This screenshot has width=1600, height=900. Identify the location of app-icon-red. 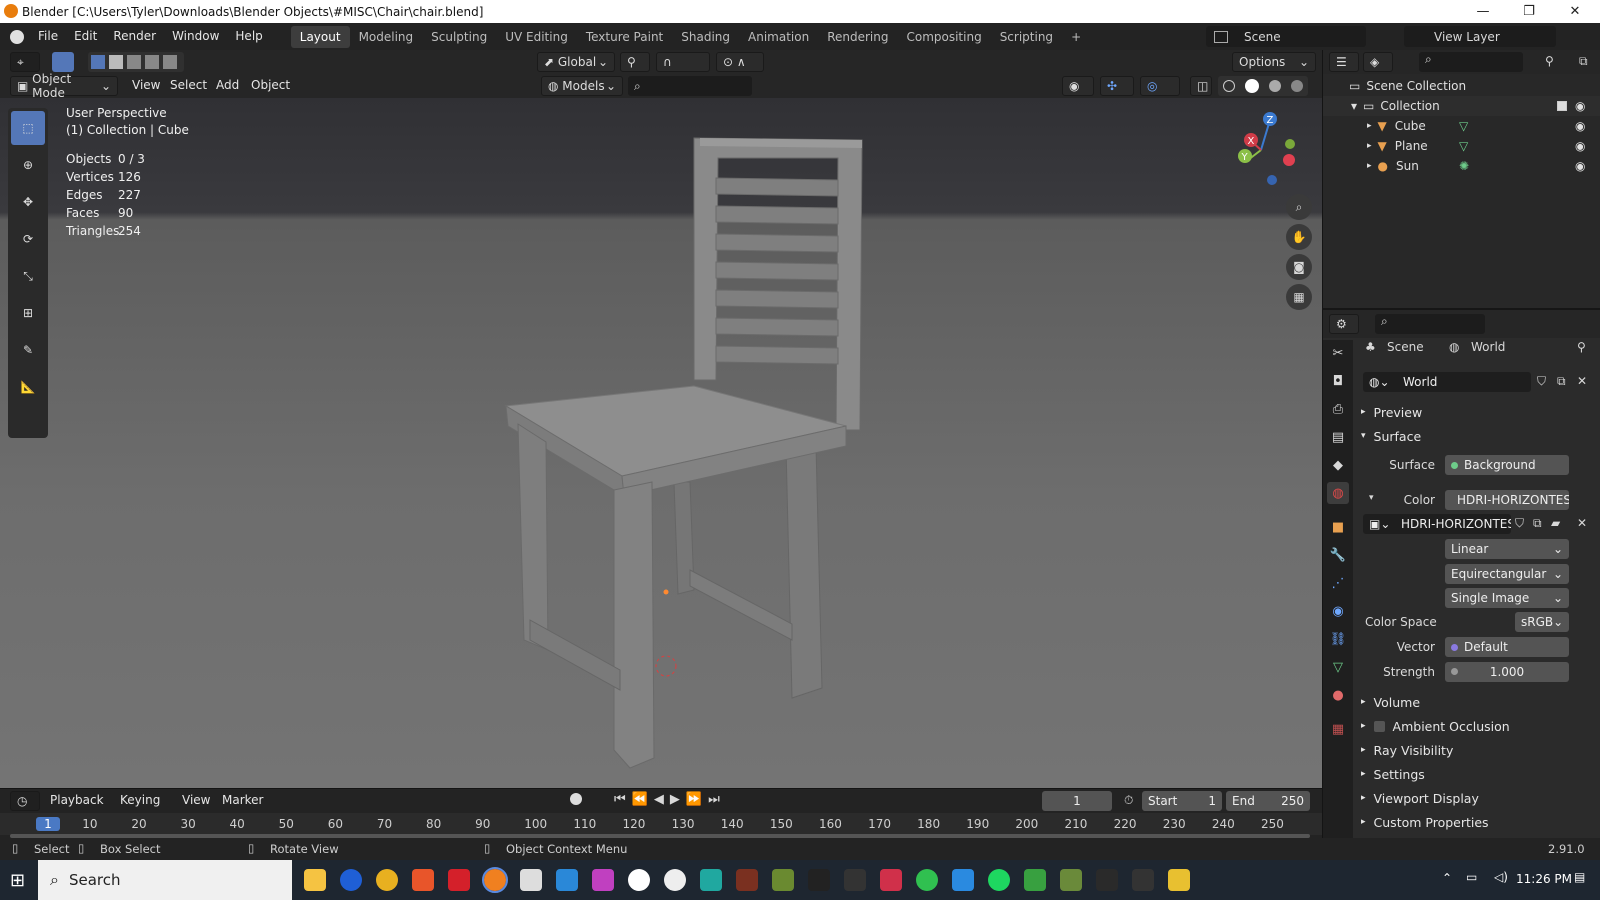
(459, 880).